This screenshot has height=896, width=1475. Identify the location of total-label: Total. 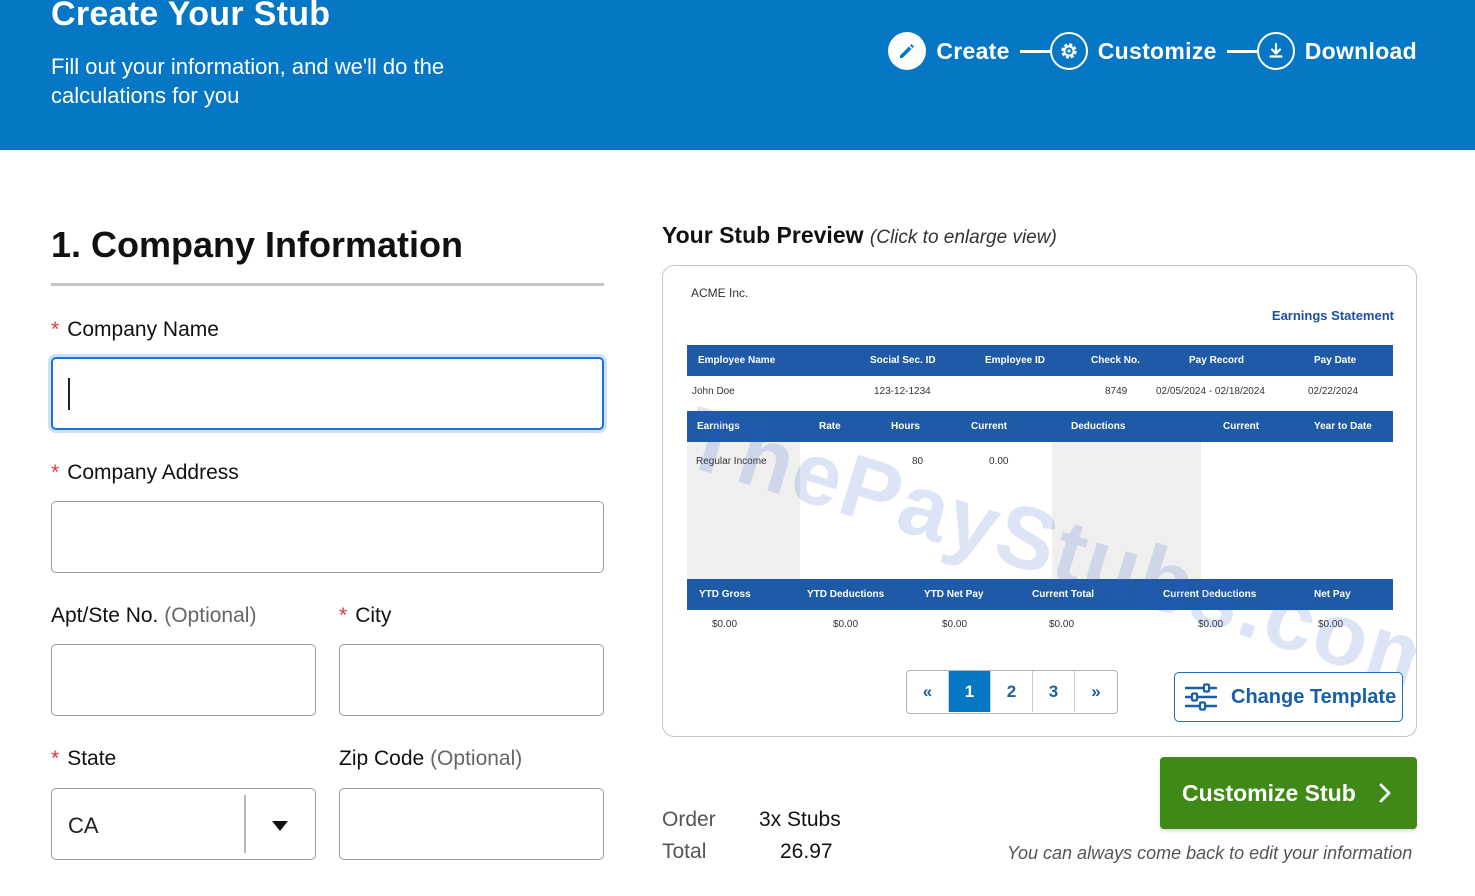
(684, 851).